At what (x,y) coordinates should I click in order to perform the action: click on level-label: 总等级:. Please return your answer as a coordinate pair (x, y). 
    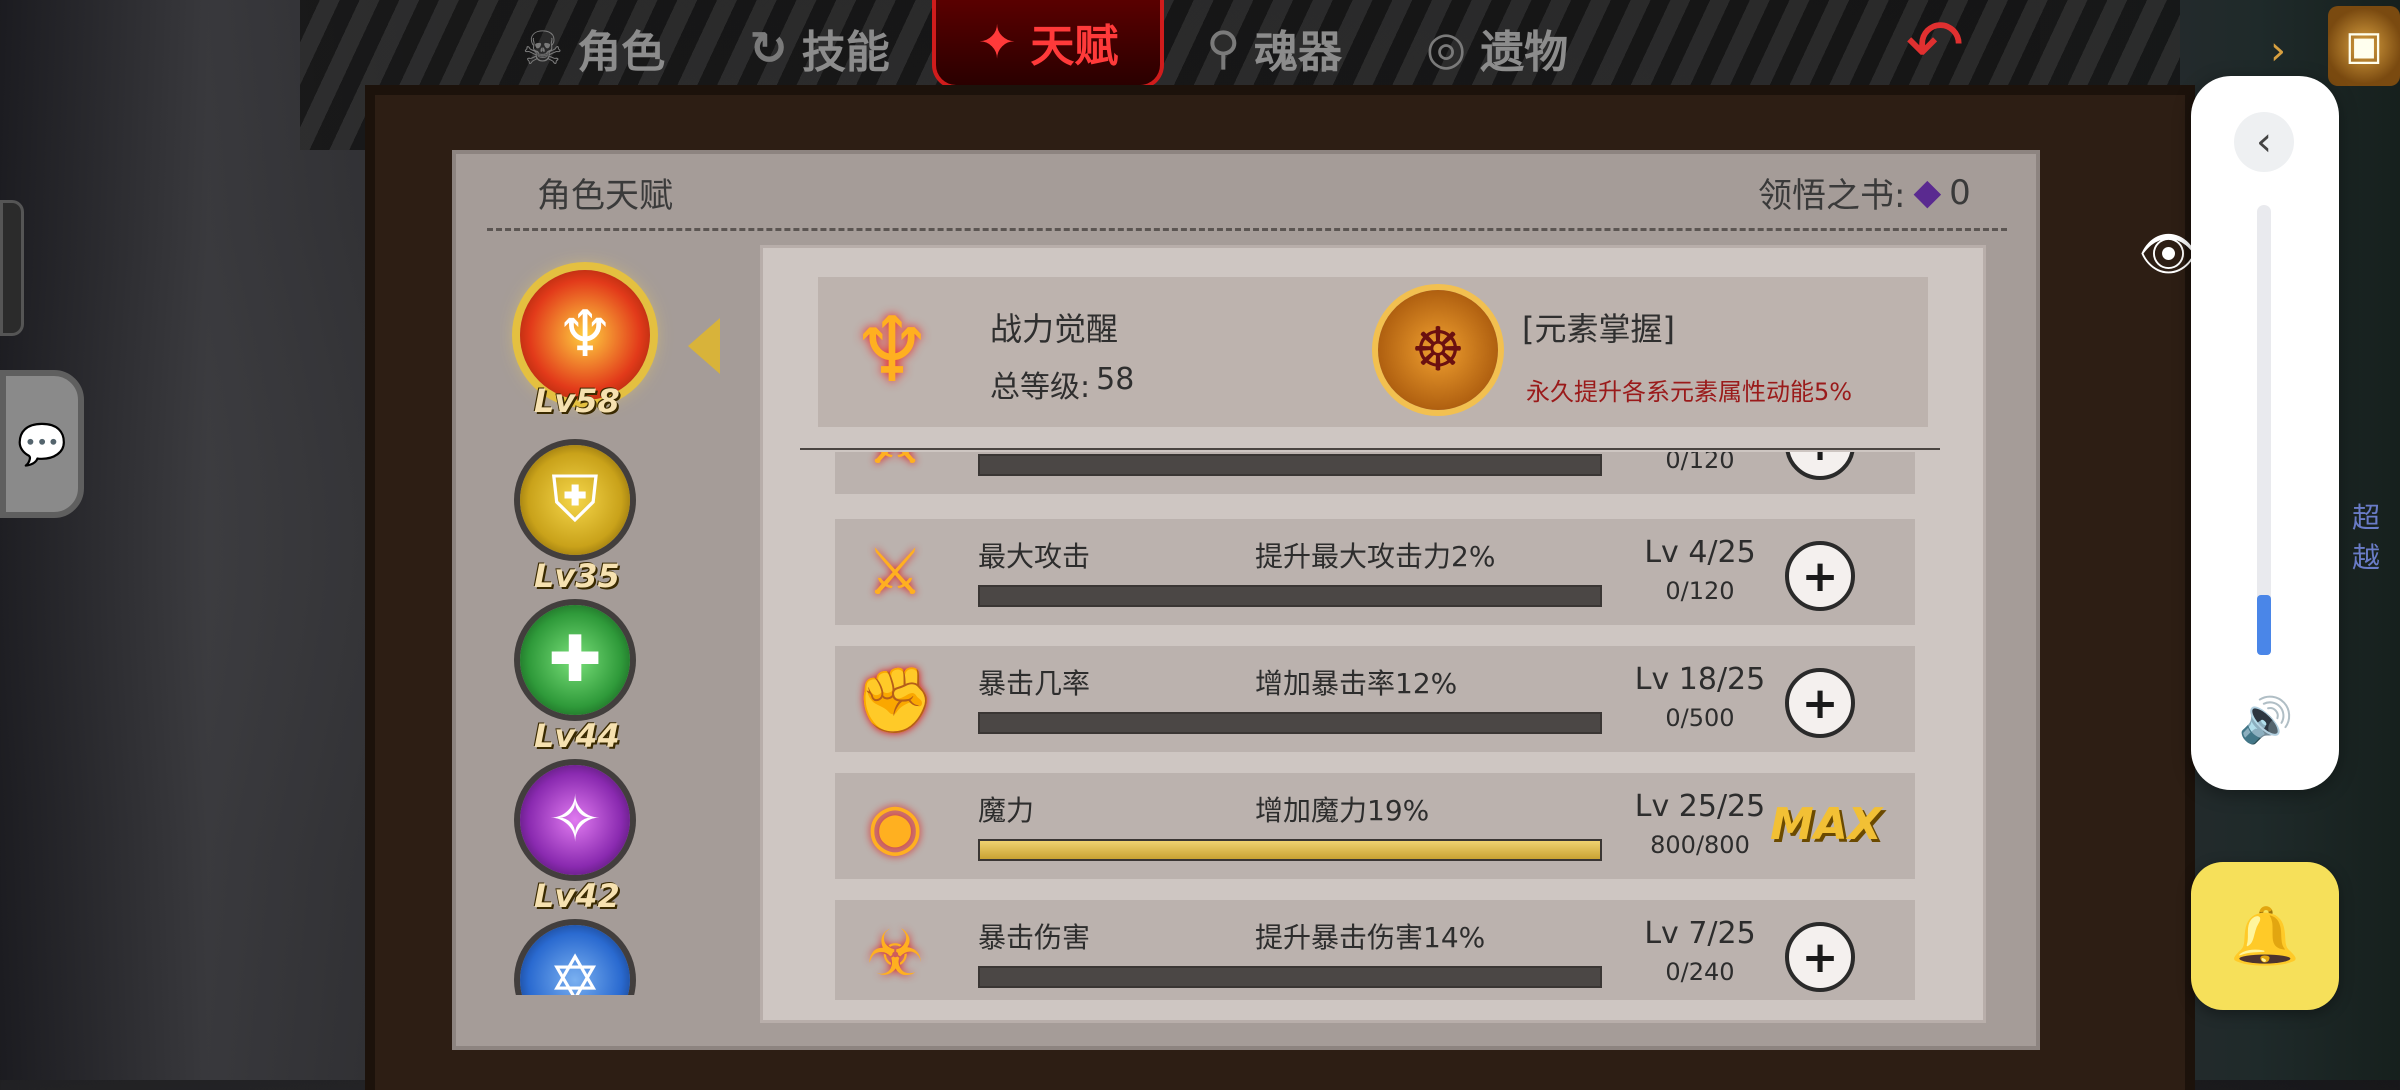
    Looking at the image, I should click on (1040, 387).